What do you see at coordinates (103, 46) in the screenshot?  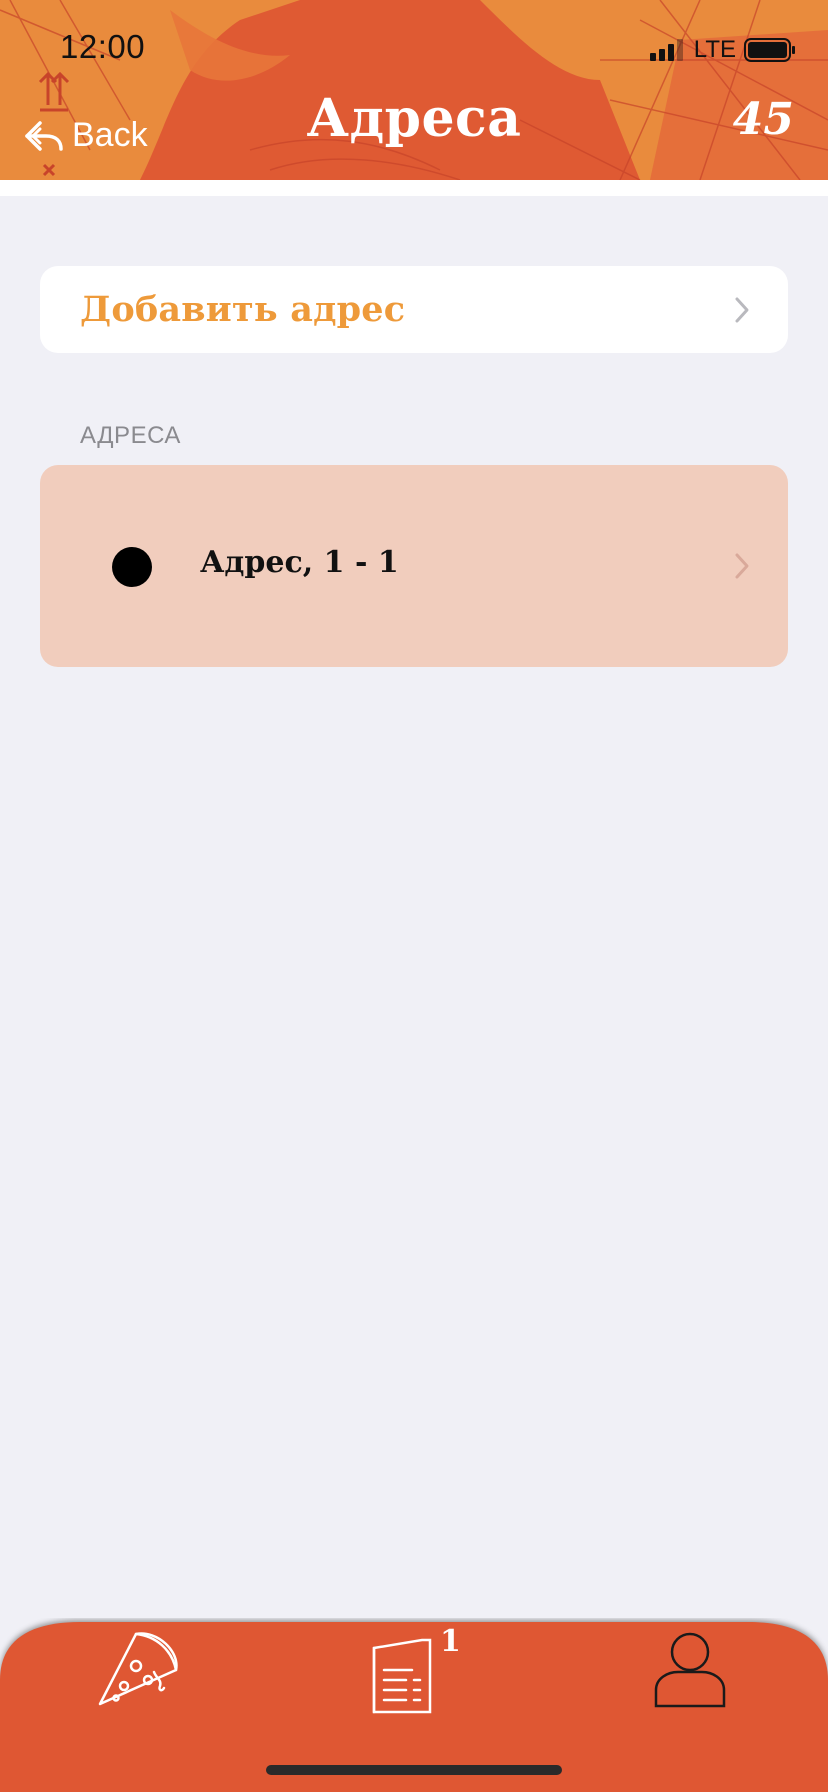 I see `status-time: 12:00` at bounding box center [103, 46].